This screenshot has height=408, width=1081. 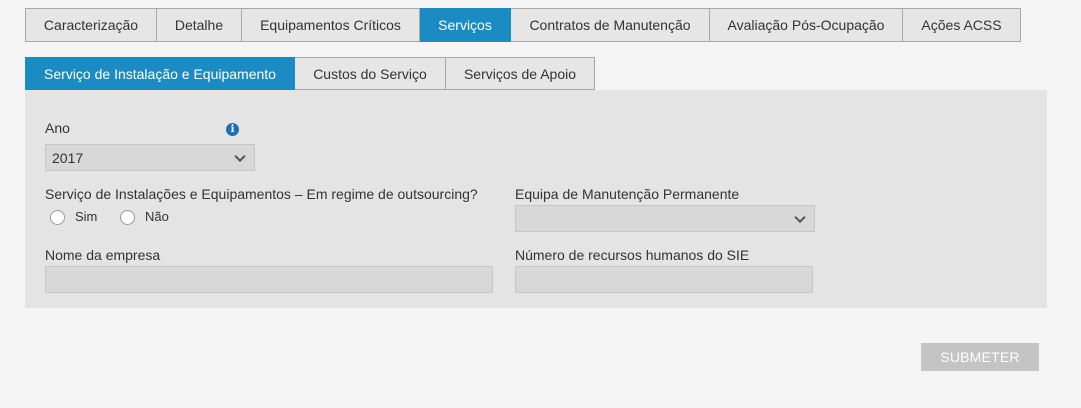 What do you see at coordinates (57, 128) in the screenshot?
I see `ano-label: Ano` at bounding box center [57, 128].